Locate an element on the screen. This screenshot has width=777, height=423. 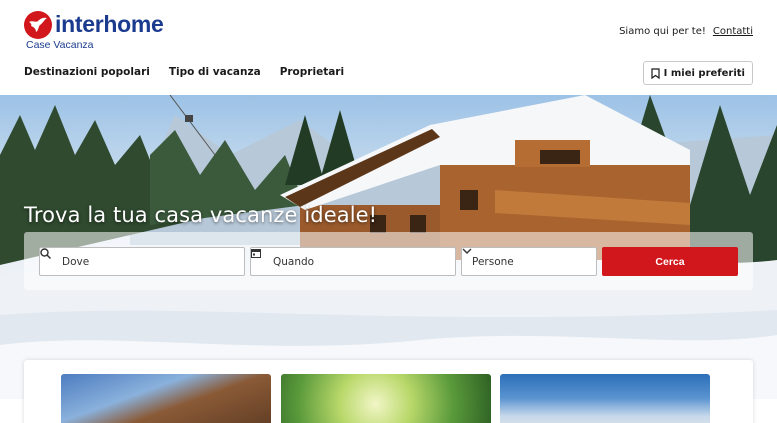
search-panel: Dove Quando Persone Cerca is located at coordinates (388, 261).